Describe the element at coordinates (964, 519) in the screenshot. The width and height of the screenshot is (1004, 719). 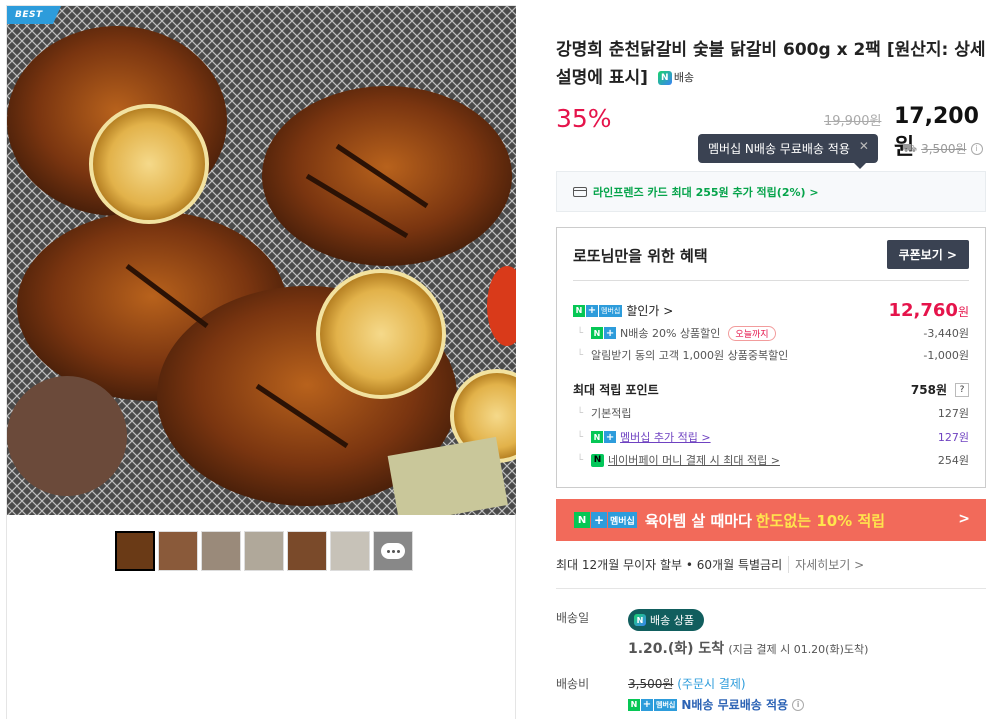
I see `chevron-right-icon: >` at that location.